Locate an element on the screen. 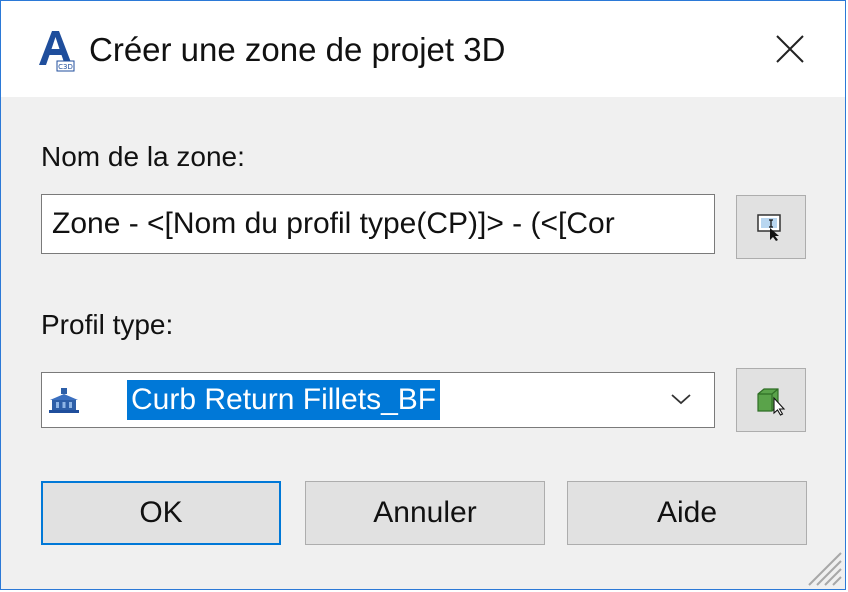 This screenshot has width=848, height=592. name-template-button is located at coordinates (771, 227).